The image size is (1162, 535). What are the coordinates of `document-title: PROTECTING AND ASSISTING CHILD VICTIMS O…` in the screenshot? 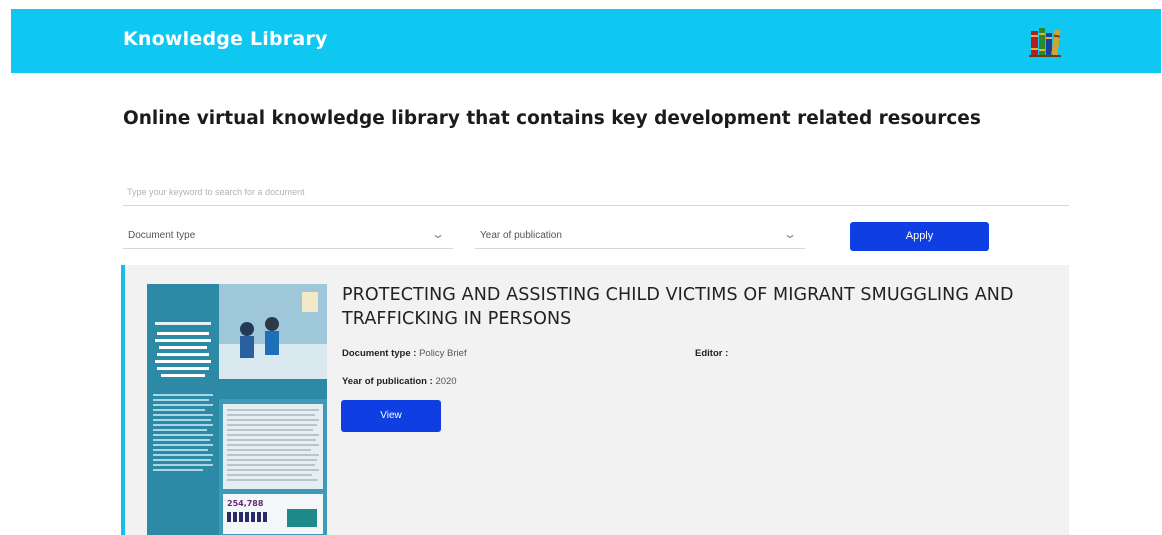 It's located at (692, 307).